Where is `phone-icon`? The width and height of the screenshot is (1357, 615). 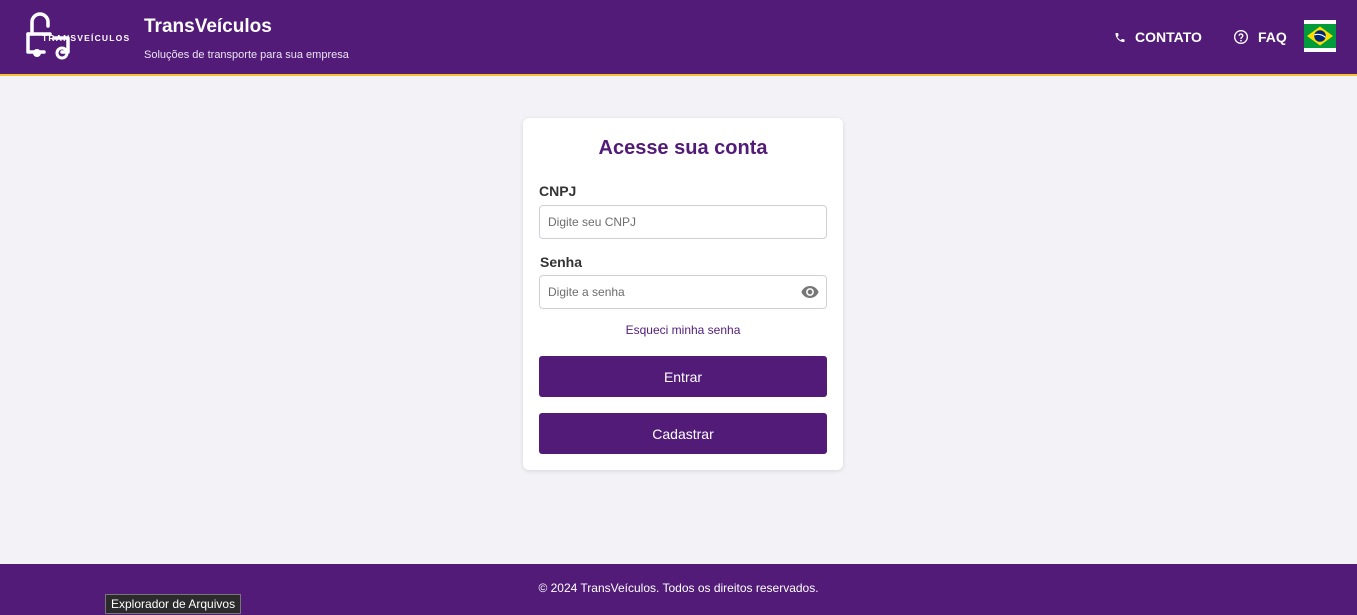 phone-icon is located at coordinates (1120, 37).